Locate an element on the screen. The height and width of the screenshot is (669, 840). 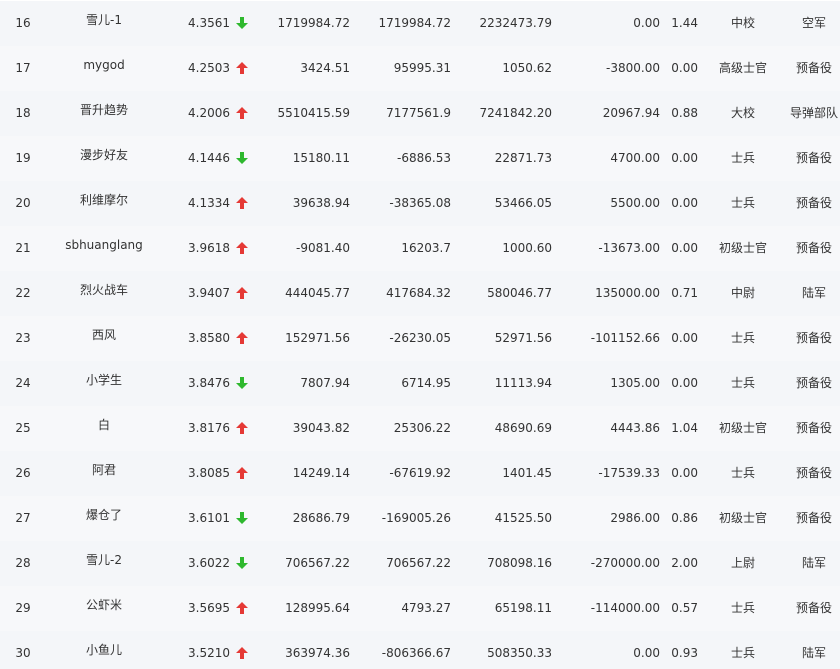
user-name-link: mygod is located at coordinates (104, 65).